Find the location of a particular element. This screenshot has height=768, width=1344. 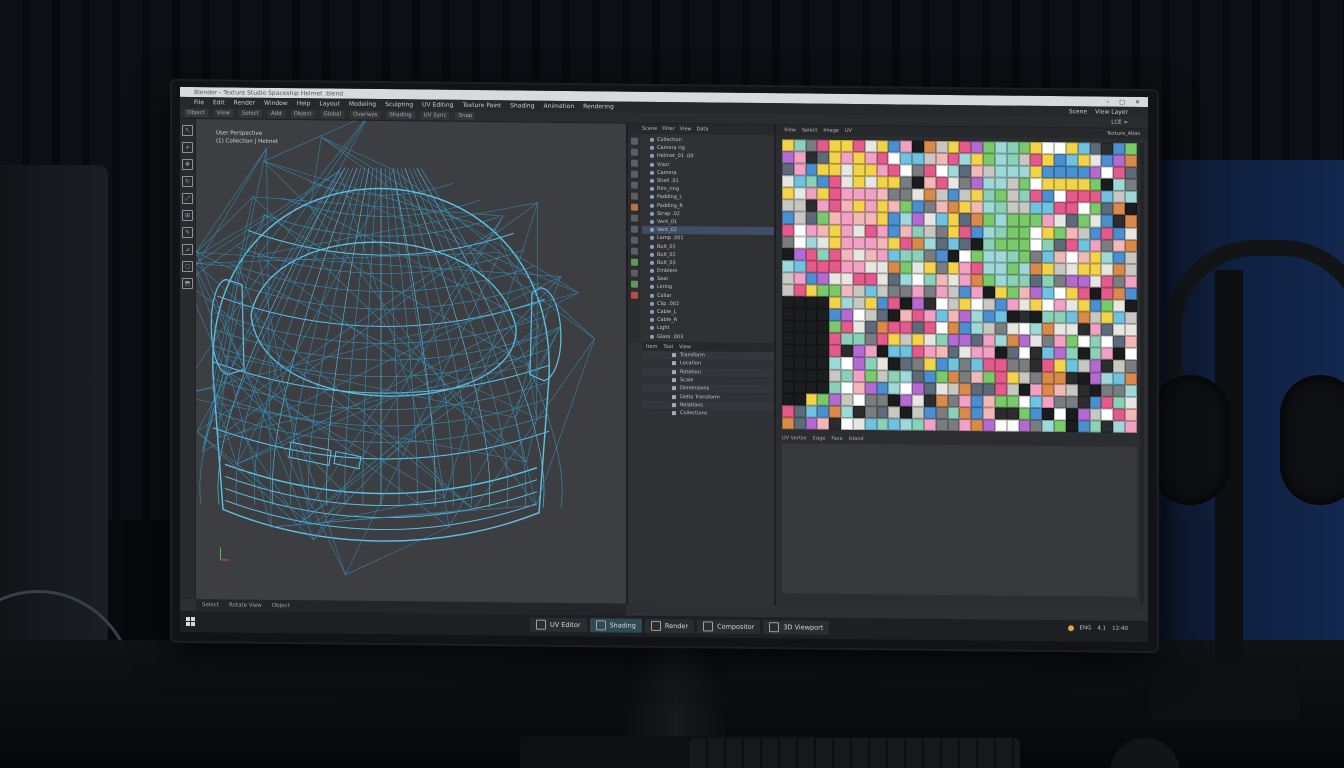

menu-item: File is located at coordinates (199, 102).